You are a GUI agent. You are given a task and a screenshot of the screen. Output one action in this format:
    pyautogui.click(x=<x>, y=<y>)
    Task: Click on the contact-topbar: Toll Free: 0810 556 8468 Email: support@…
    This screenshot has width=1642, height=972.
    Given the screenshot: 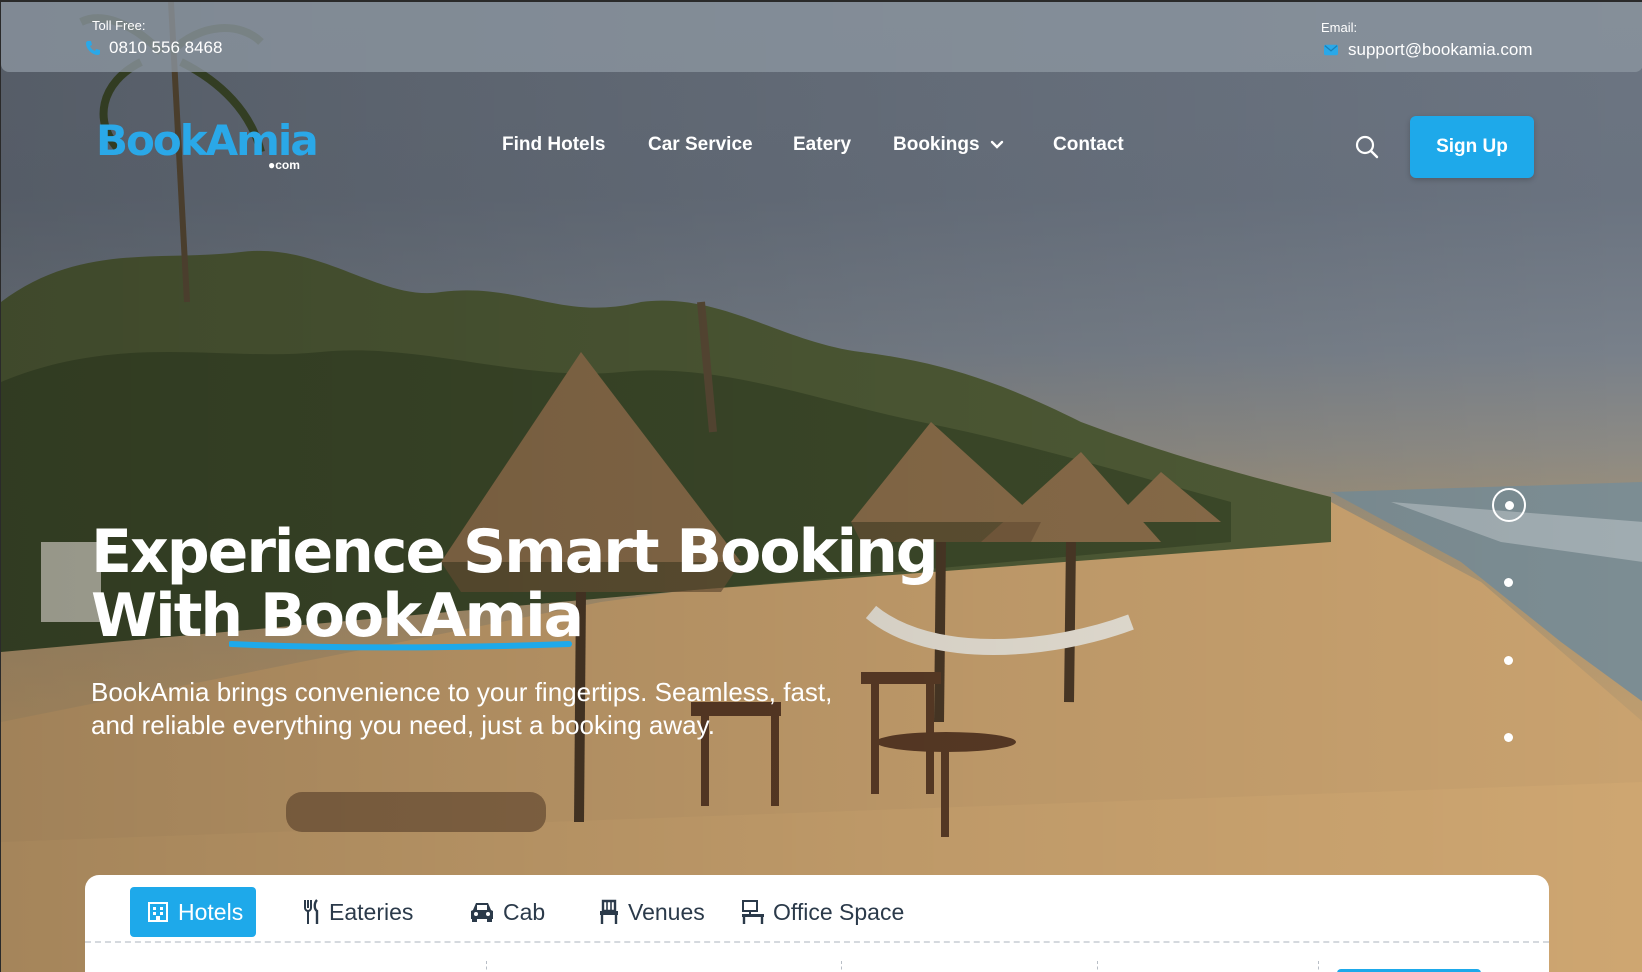 What is the action you would take?
    pyautogui.click(x=821, y=37)
    